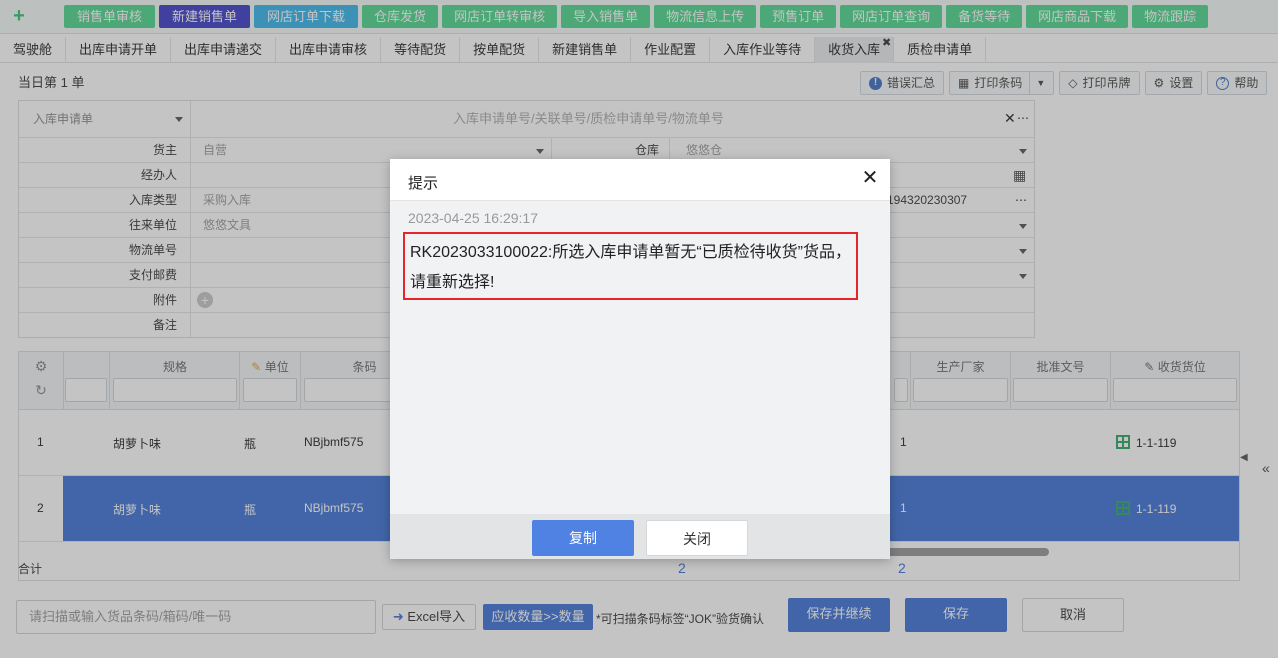 The image size is (1278, 658). I want to click on copy-button: 复制, so click(583, 538).